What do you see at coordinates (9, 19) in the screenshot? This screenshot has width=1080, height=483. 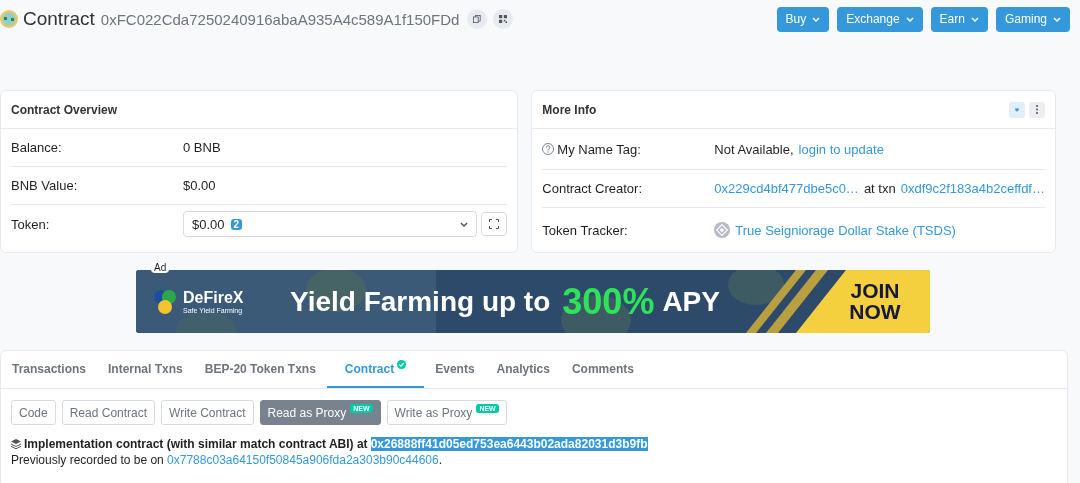 I see `logo-icon` at bounding box center [9, 19].